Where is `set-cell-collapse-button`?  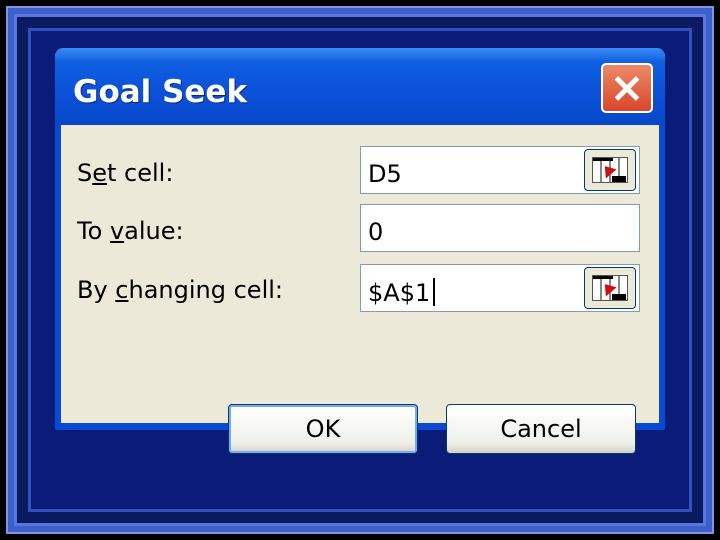
set-cell-collapse-button is located at coordinates (610, 170).